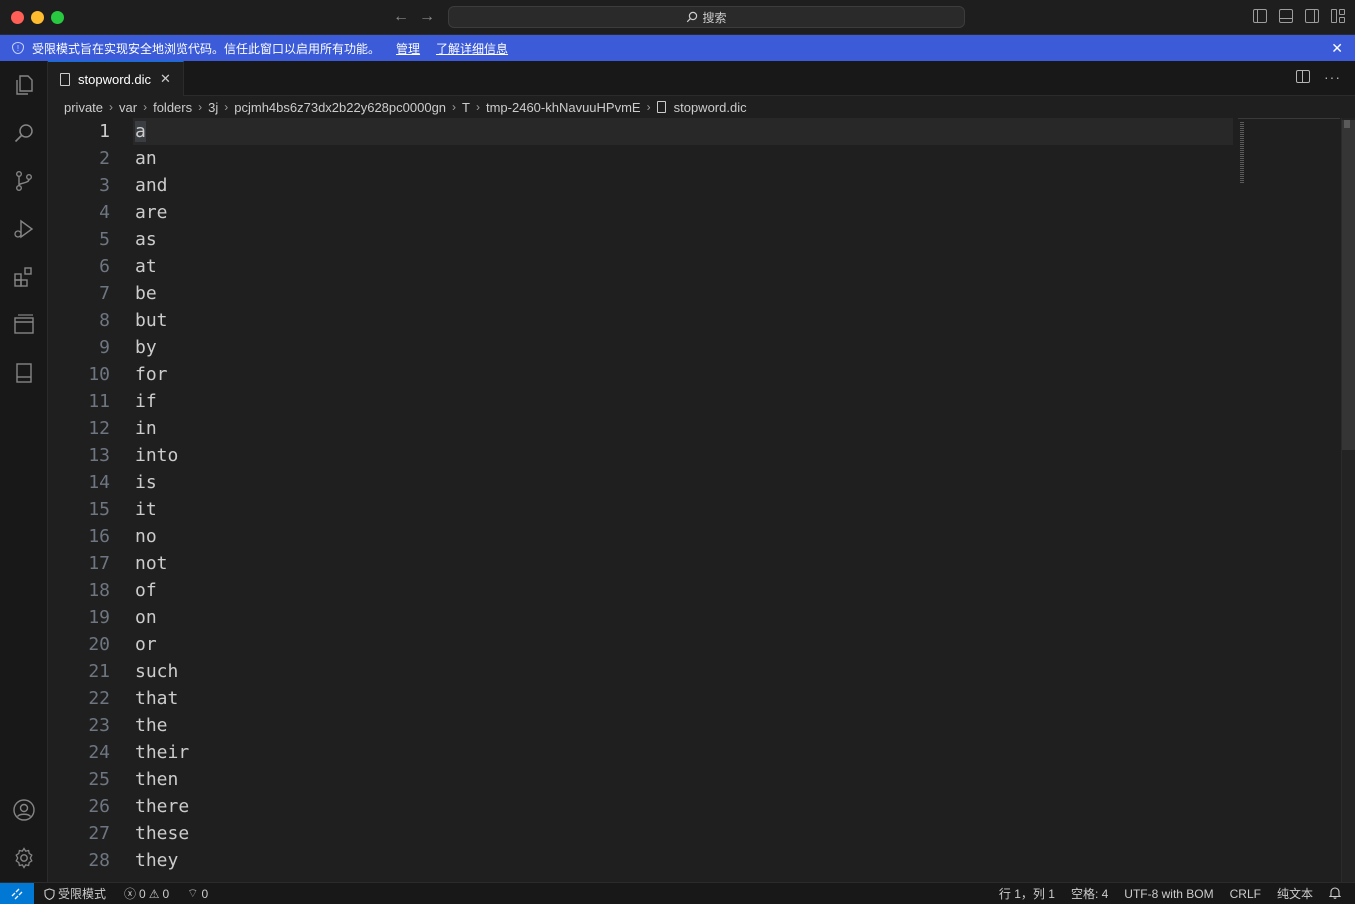 The width and height of the screenshot is (1355, 904). What do you see at coordinates (162, 671) in the screenshot?
I see `code-line: such` at bounding box center [162, 671].